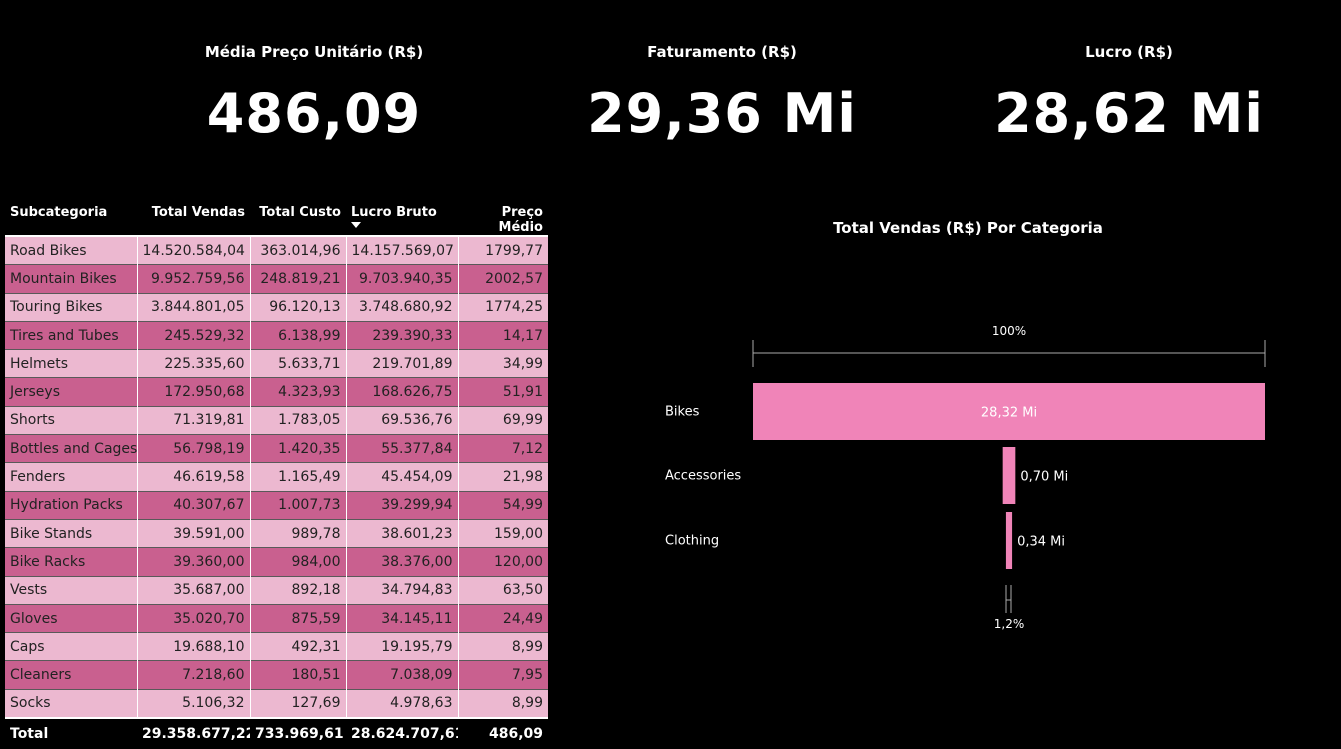 Image resolution: width=1341 pixels, height=749 pixels. Describe the element at coordinates (71, 449) in the screenshot. I see `cell-subcategory: Bottles and Cages` at that location.